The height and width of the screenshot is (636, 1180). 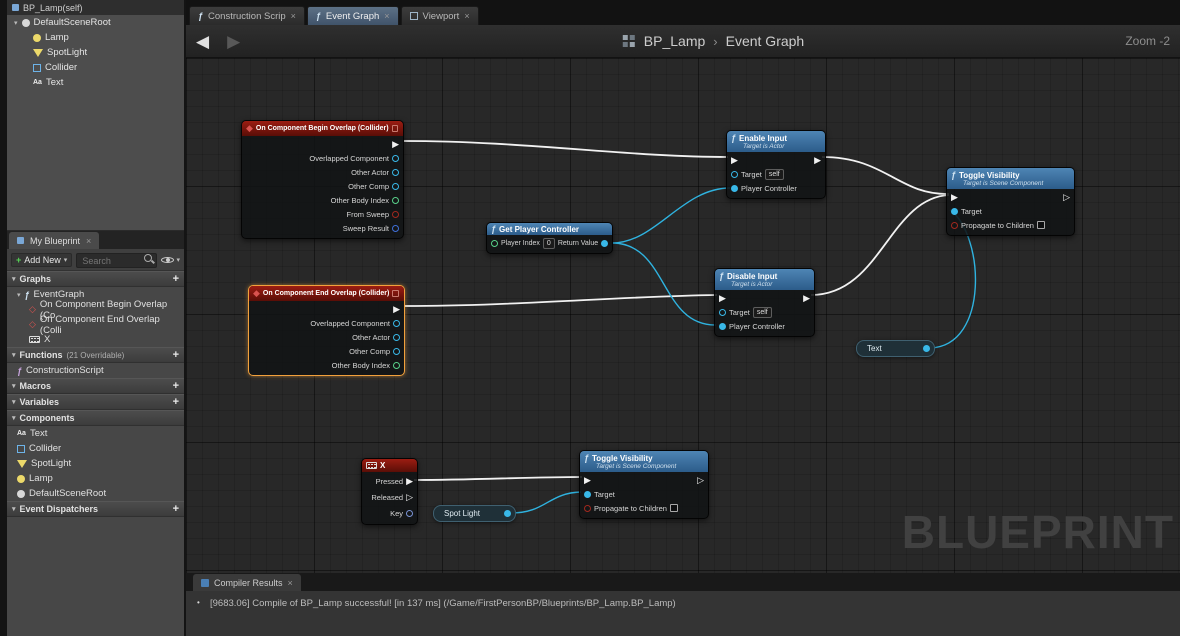 What do you see at coordinates (170, 260) in the screenshot?
I see `visibility-filter-button: ▾` at bounding box center [170, 260].